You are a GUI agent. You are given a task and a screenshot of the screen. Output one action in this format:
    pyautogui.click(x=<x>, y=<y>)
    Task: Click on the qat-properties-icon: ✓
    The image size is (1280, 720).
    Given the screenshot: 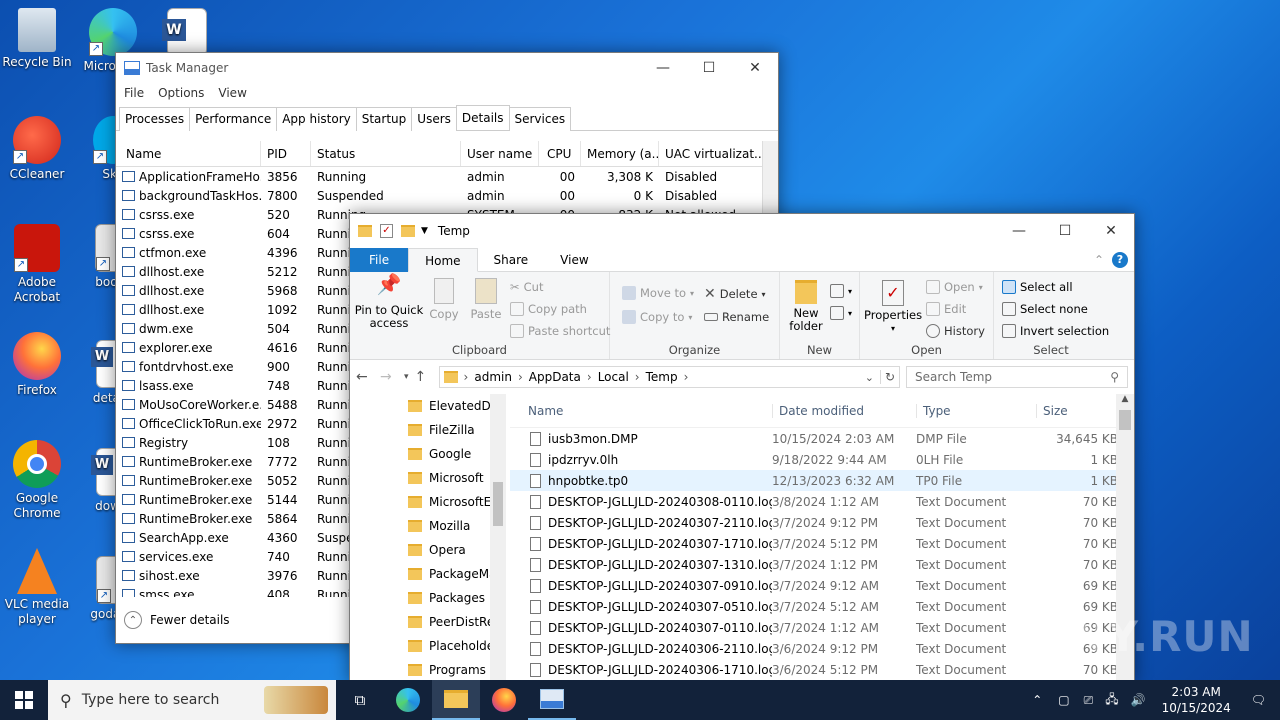 What is the action you would take?
    pyautogui.click(x=386, y=231)
    